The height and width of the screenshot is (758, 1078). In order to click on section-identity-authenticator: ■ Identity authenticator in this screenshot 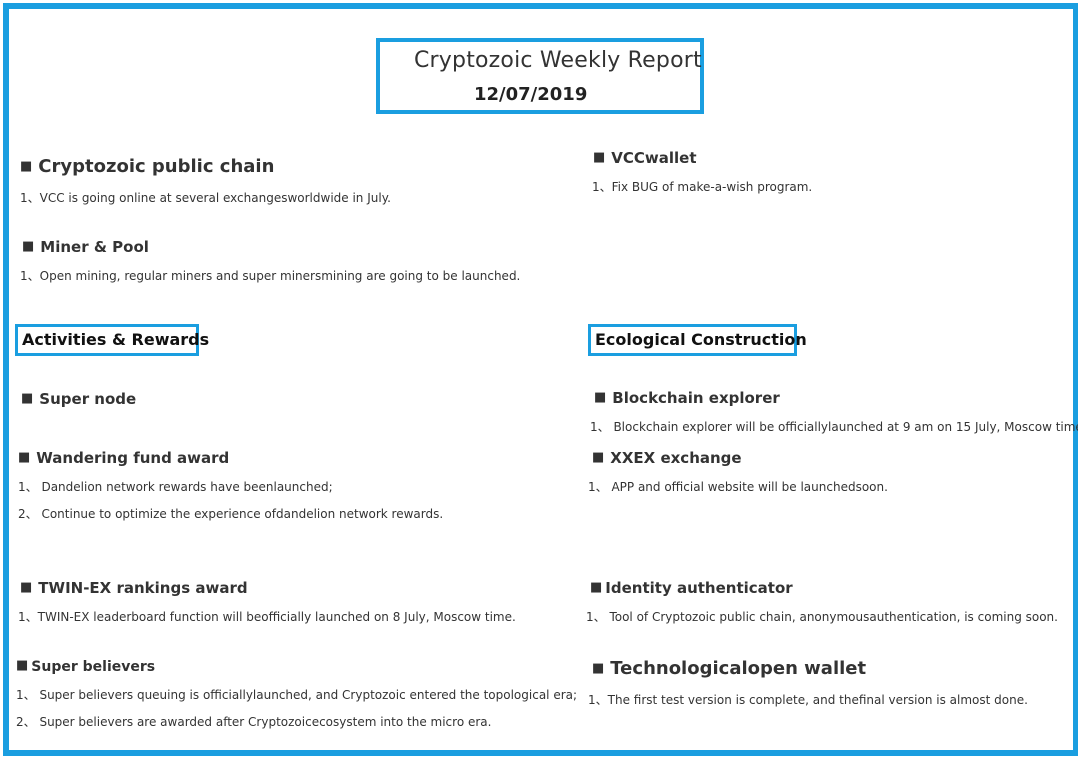, I will do `click(691, 588)`.